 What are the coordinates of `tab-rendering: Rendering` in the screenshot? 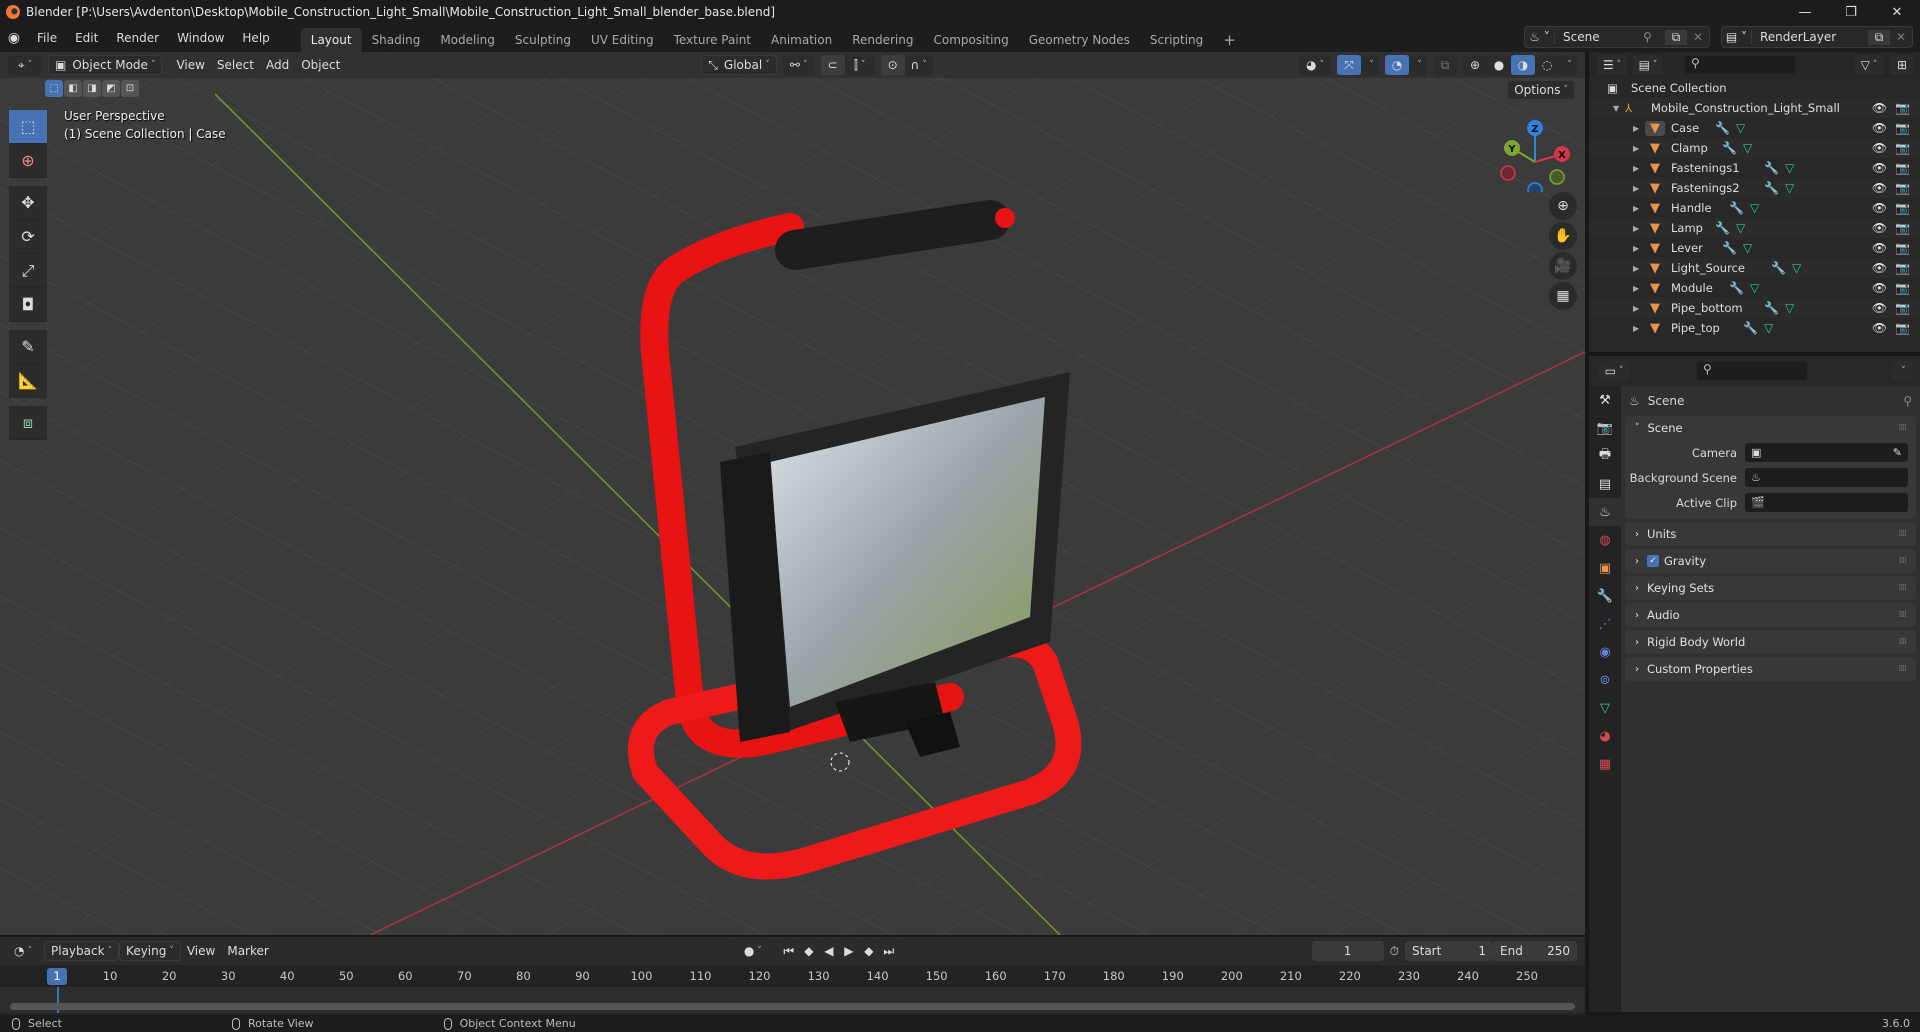 It's located at (882, 40).